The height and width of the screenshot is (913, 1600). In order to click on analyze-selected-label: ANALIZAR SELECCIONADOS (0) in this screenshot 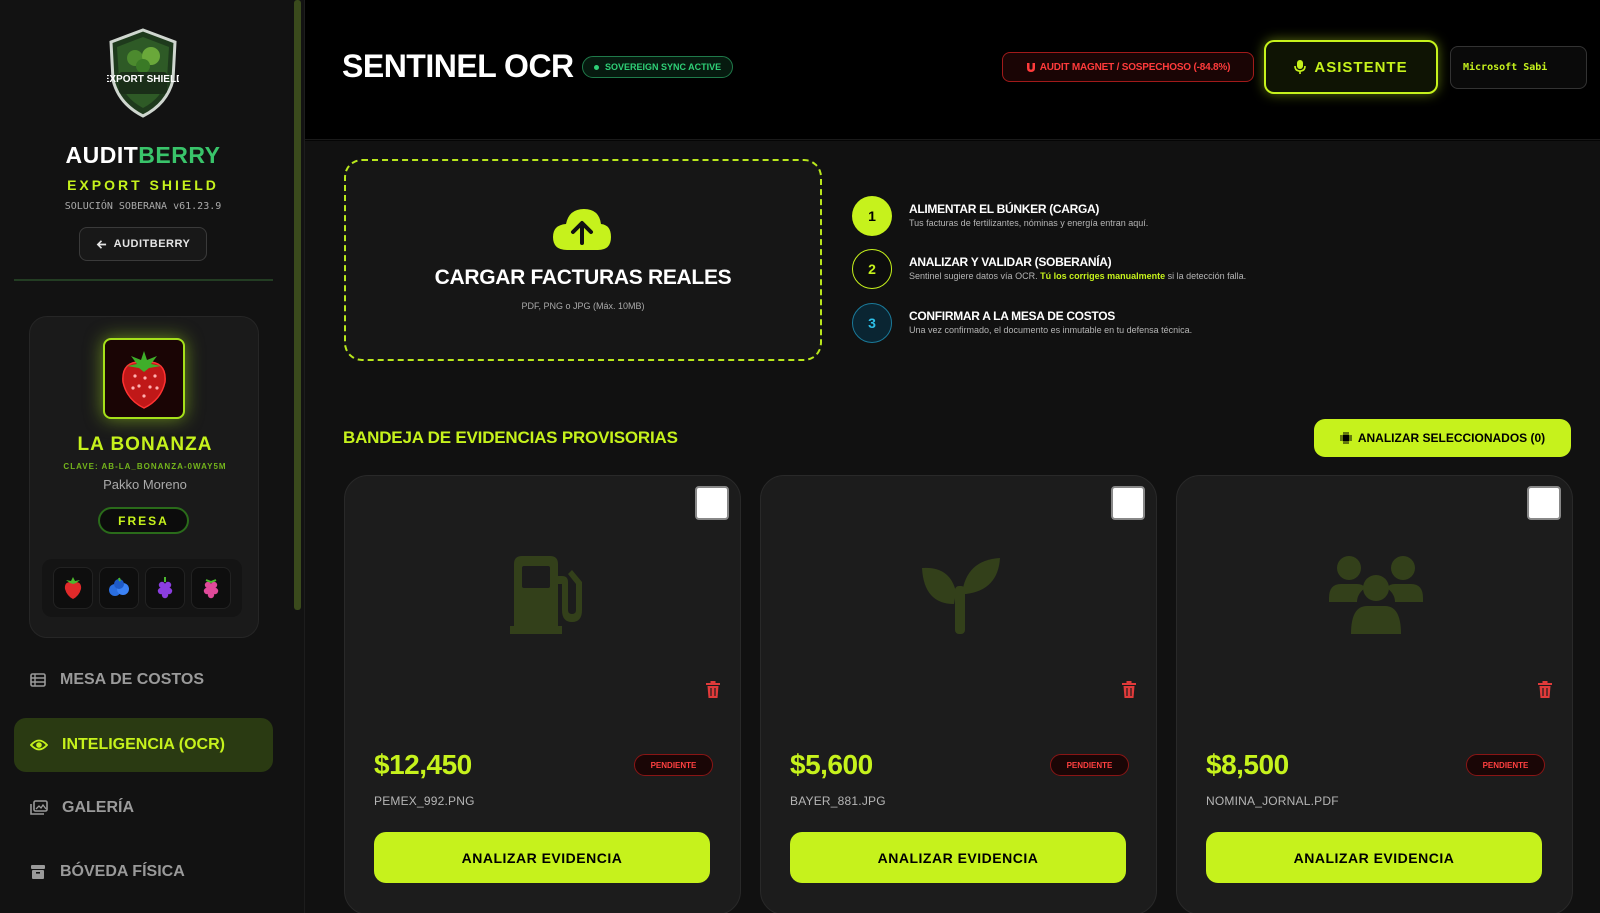, I will do `click(1451, 438)`.